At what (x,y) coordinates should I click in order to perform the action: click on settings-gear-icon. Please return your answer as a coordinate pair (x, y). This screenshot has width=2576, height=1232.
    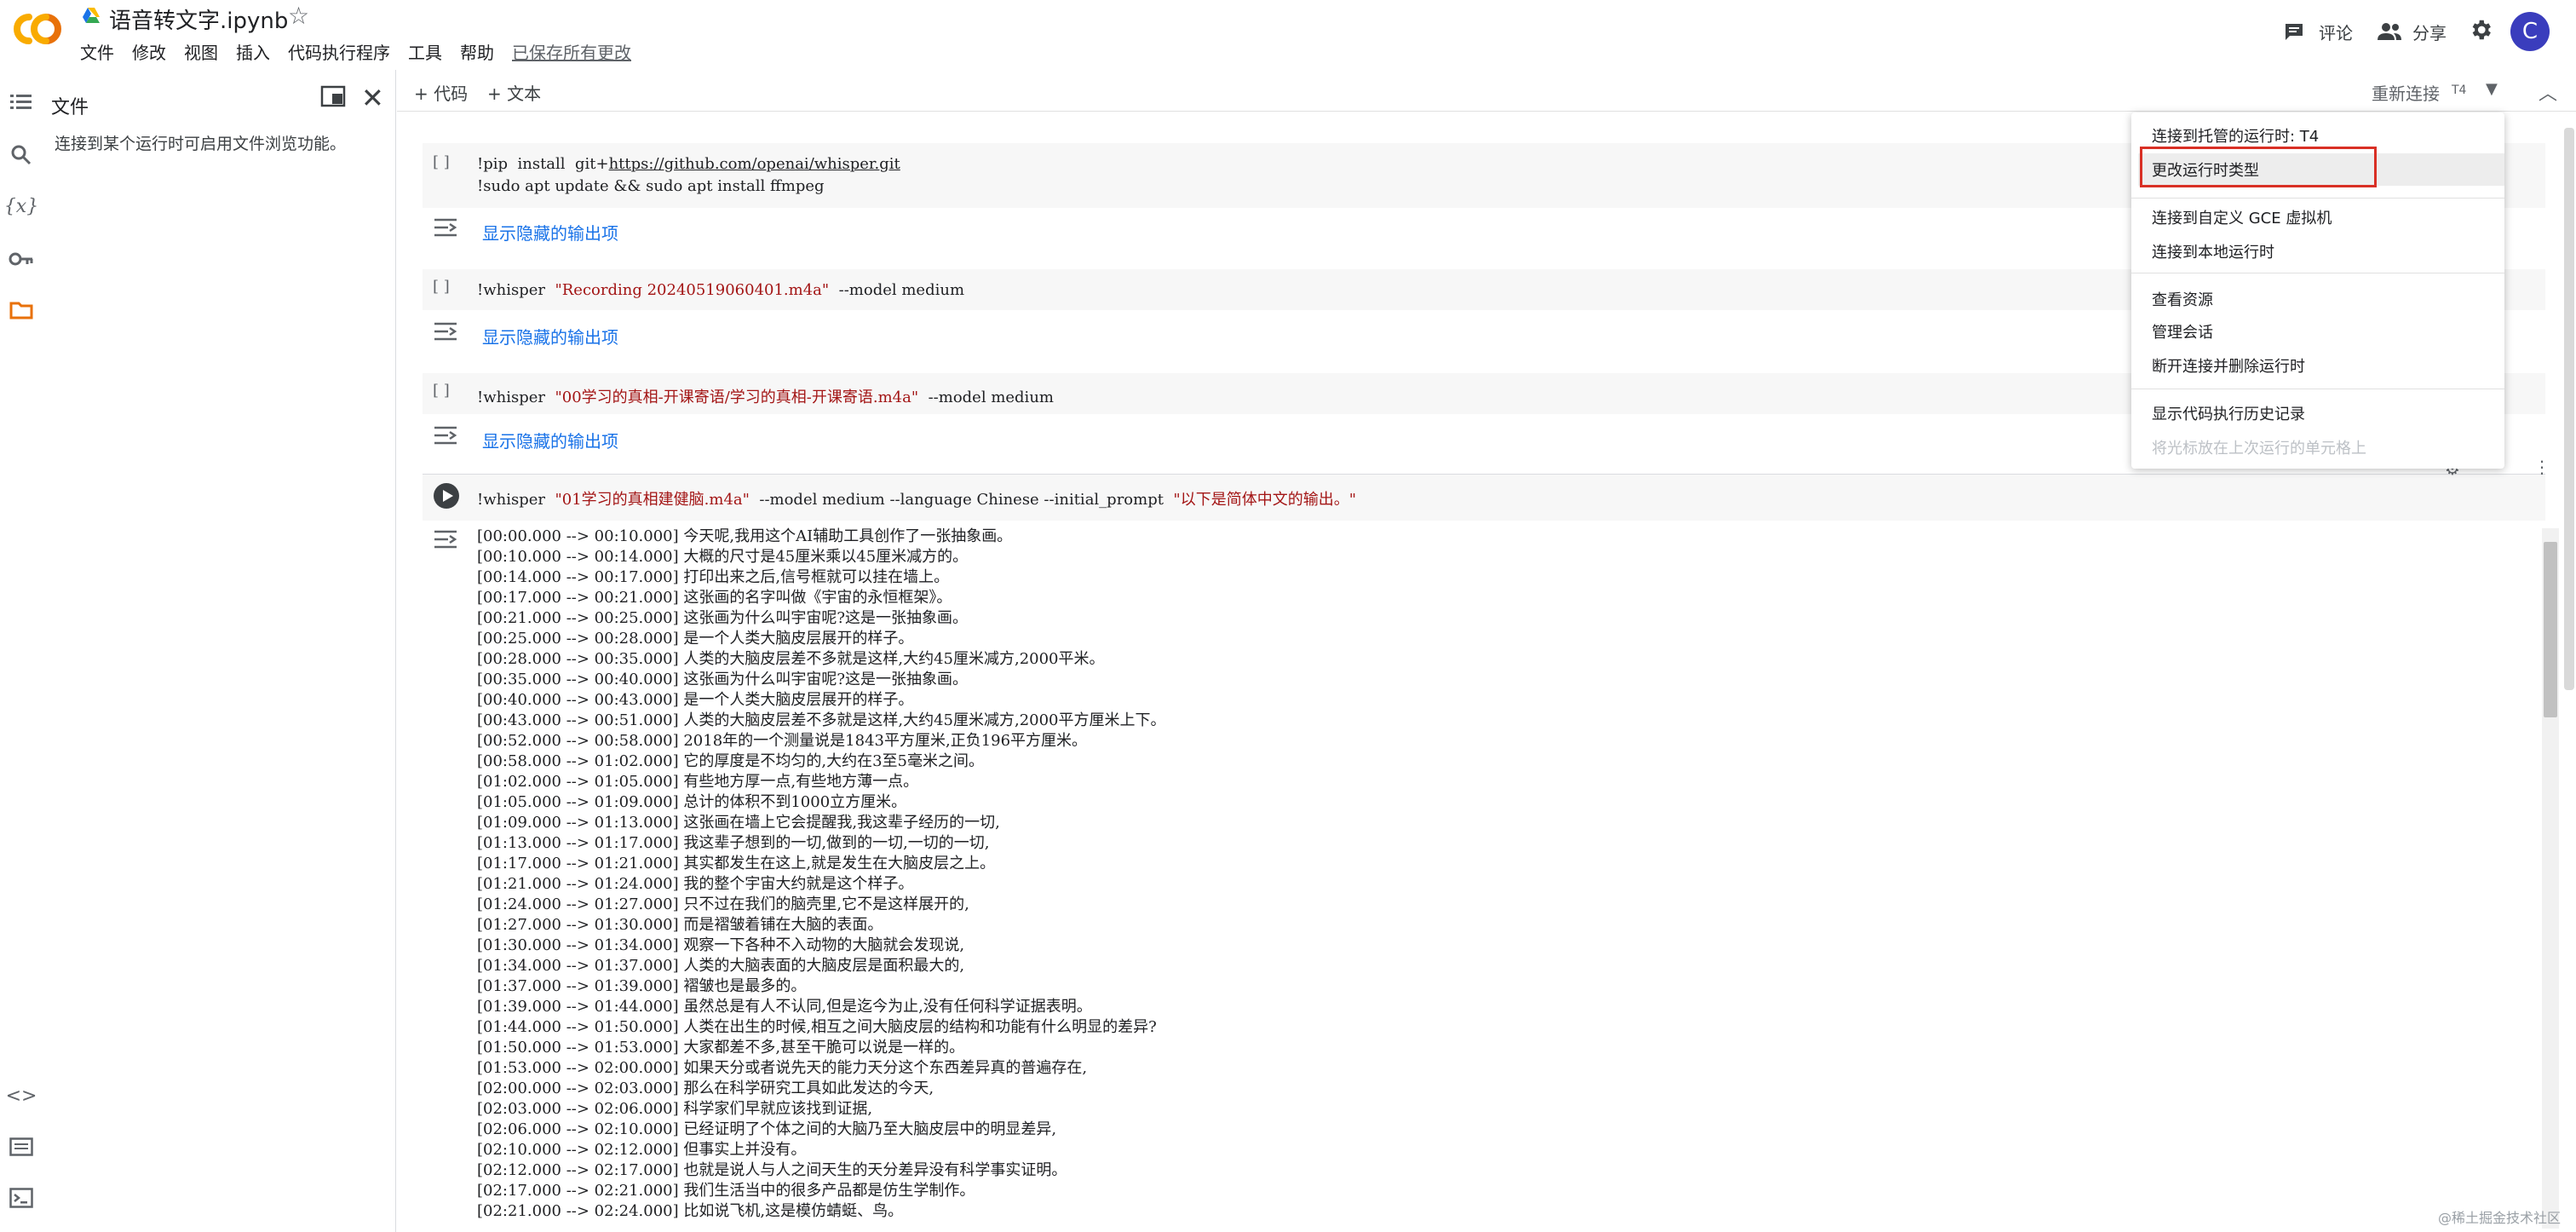
    Looking at the image, I should click on (2481, 30).